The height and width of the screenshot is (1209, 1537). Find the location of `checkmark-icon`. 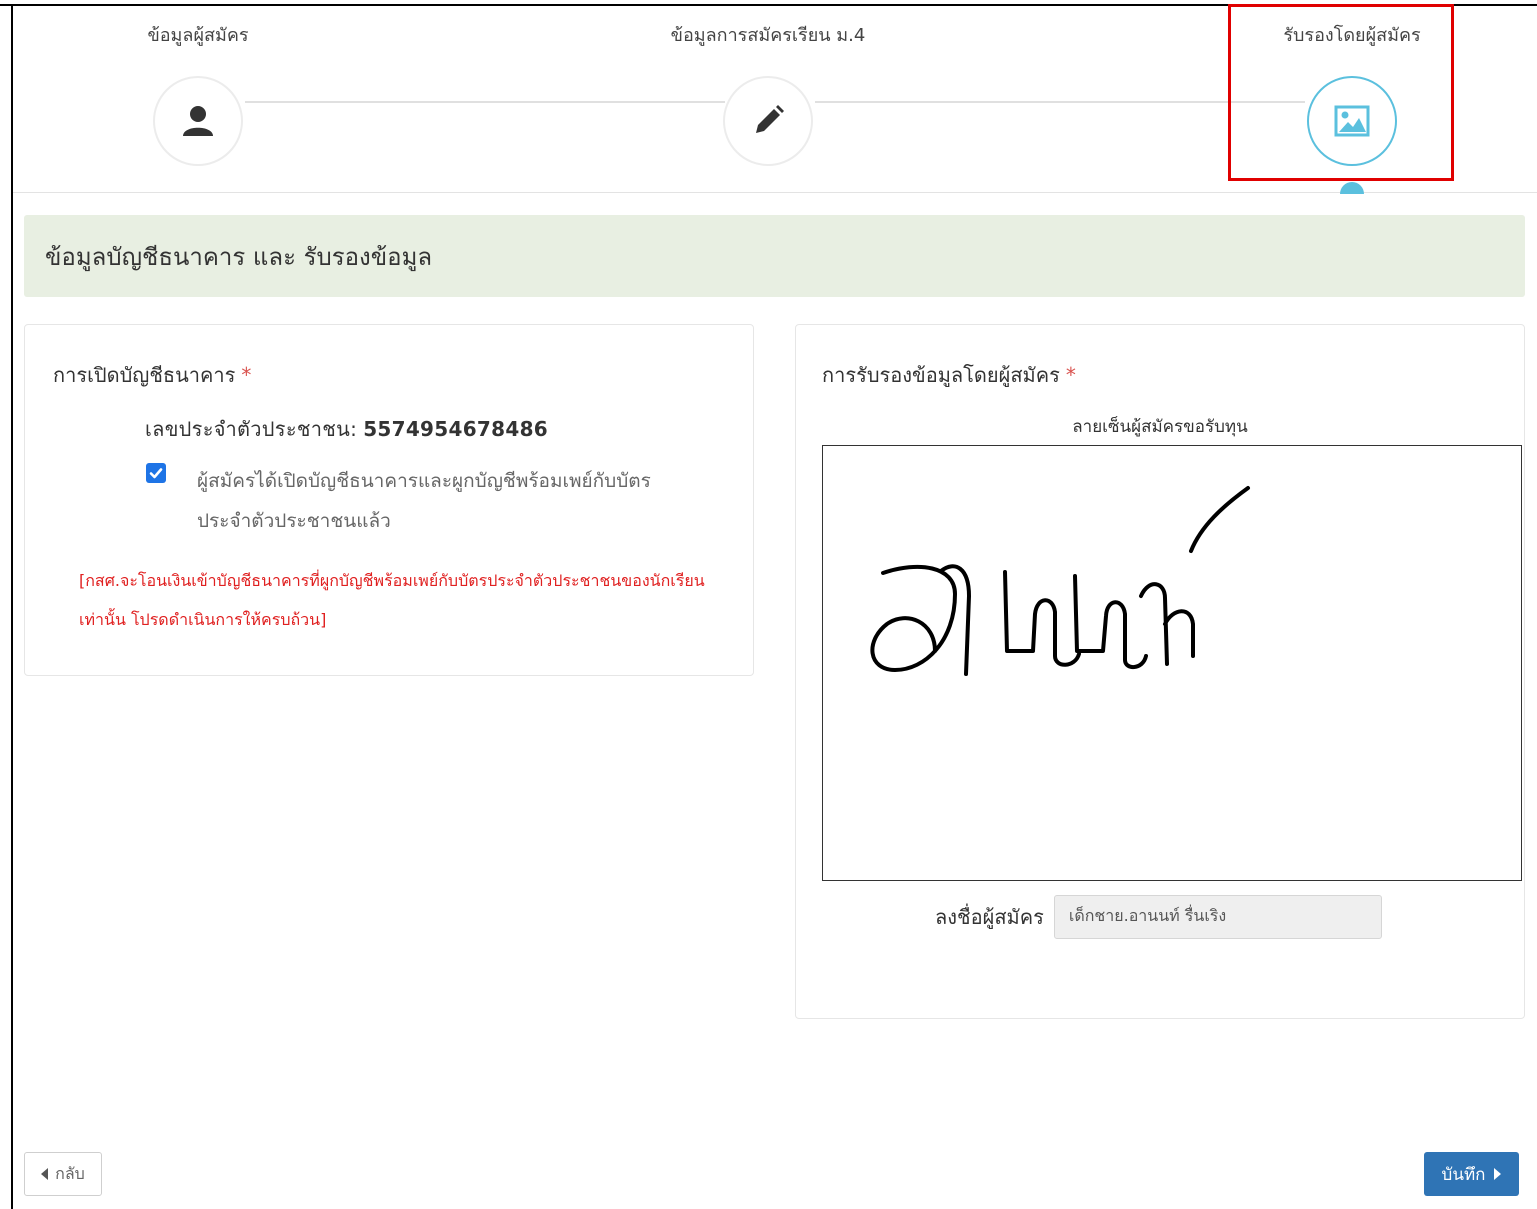

checkmark-icon is located at coordinates (156, 473).